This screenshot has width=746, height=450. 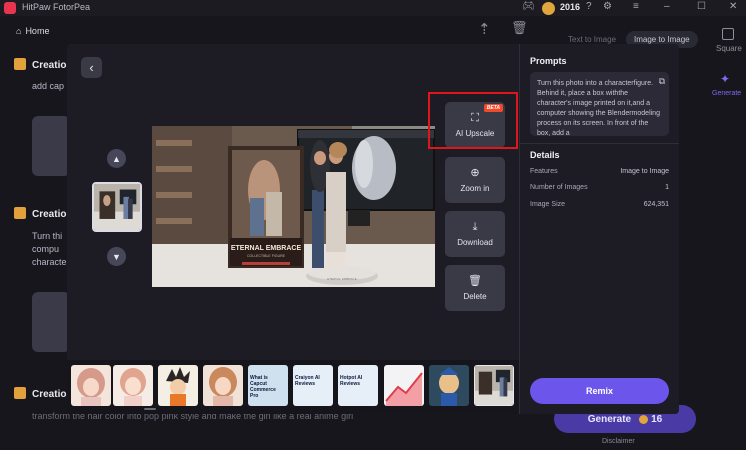 I want to click on menu-icon: ≡, so click(x=636, y=6).